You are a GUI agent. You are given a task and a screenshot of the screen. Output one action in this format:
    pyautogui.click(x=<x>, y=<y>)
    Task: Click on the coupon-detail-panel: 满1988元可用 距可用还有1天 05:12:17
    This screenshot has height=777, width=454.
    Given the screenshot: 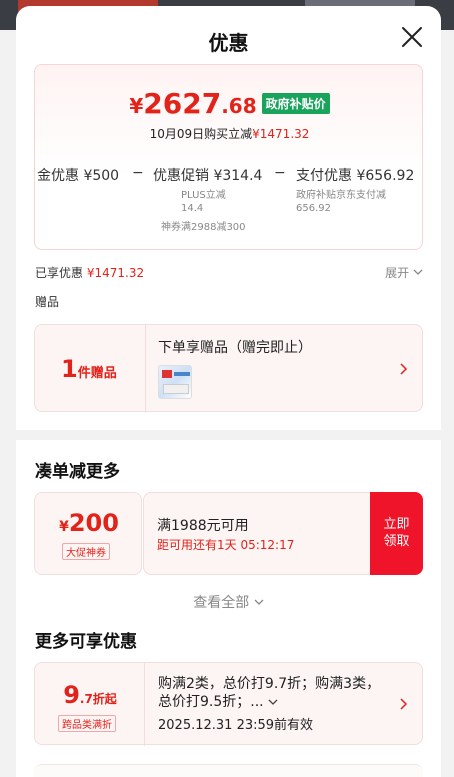 What is the action you would take?
    pyautogui.click(x=257, y=533)
    